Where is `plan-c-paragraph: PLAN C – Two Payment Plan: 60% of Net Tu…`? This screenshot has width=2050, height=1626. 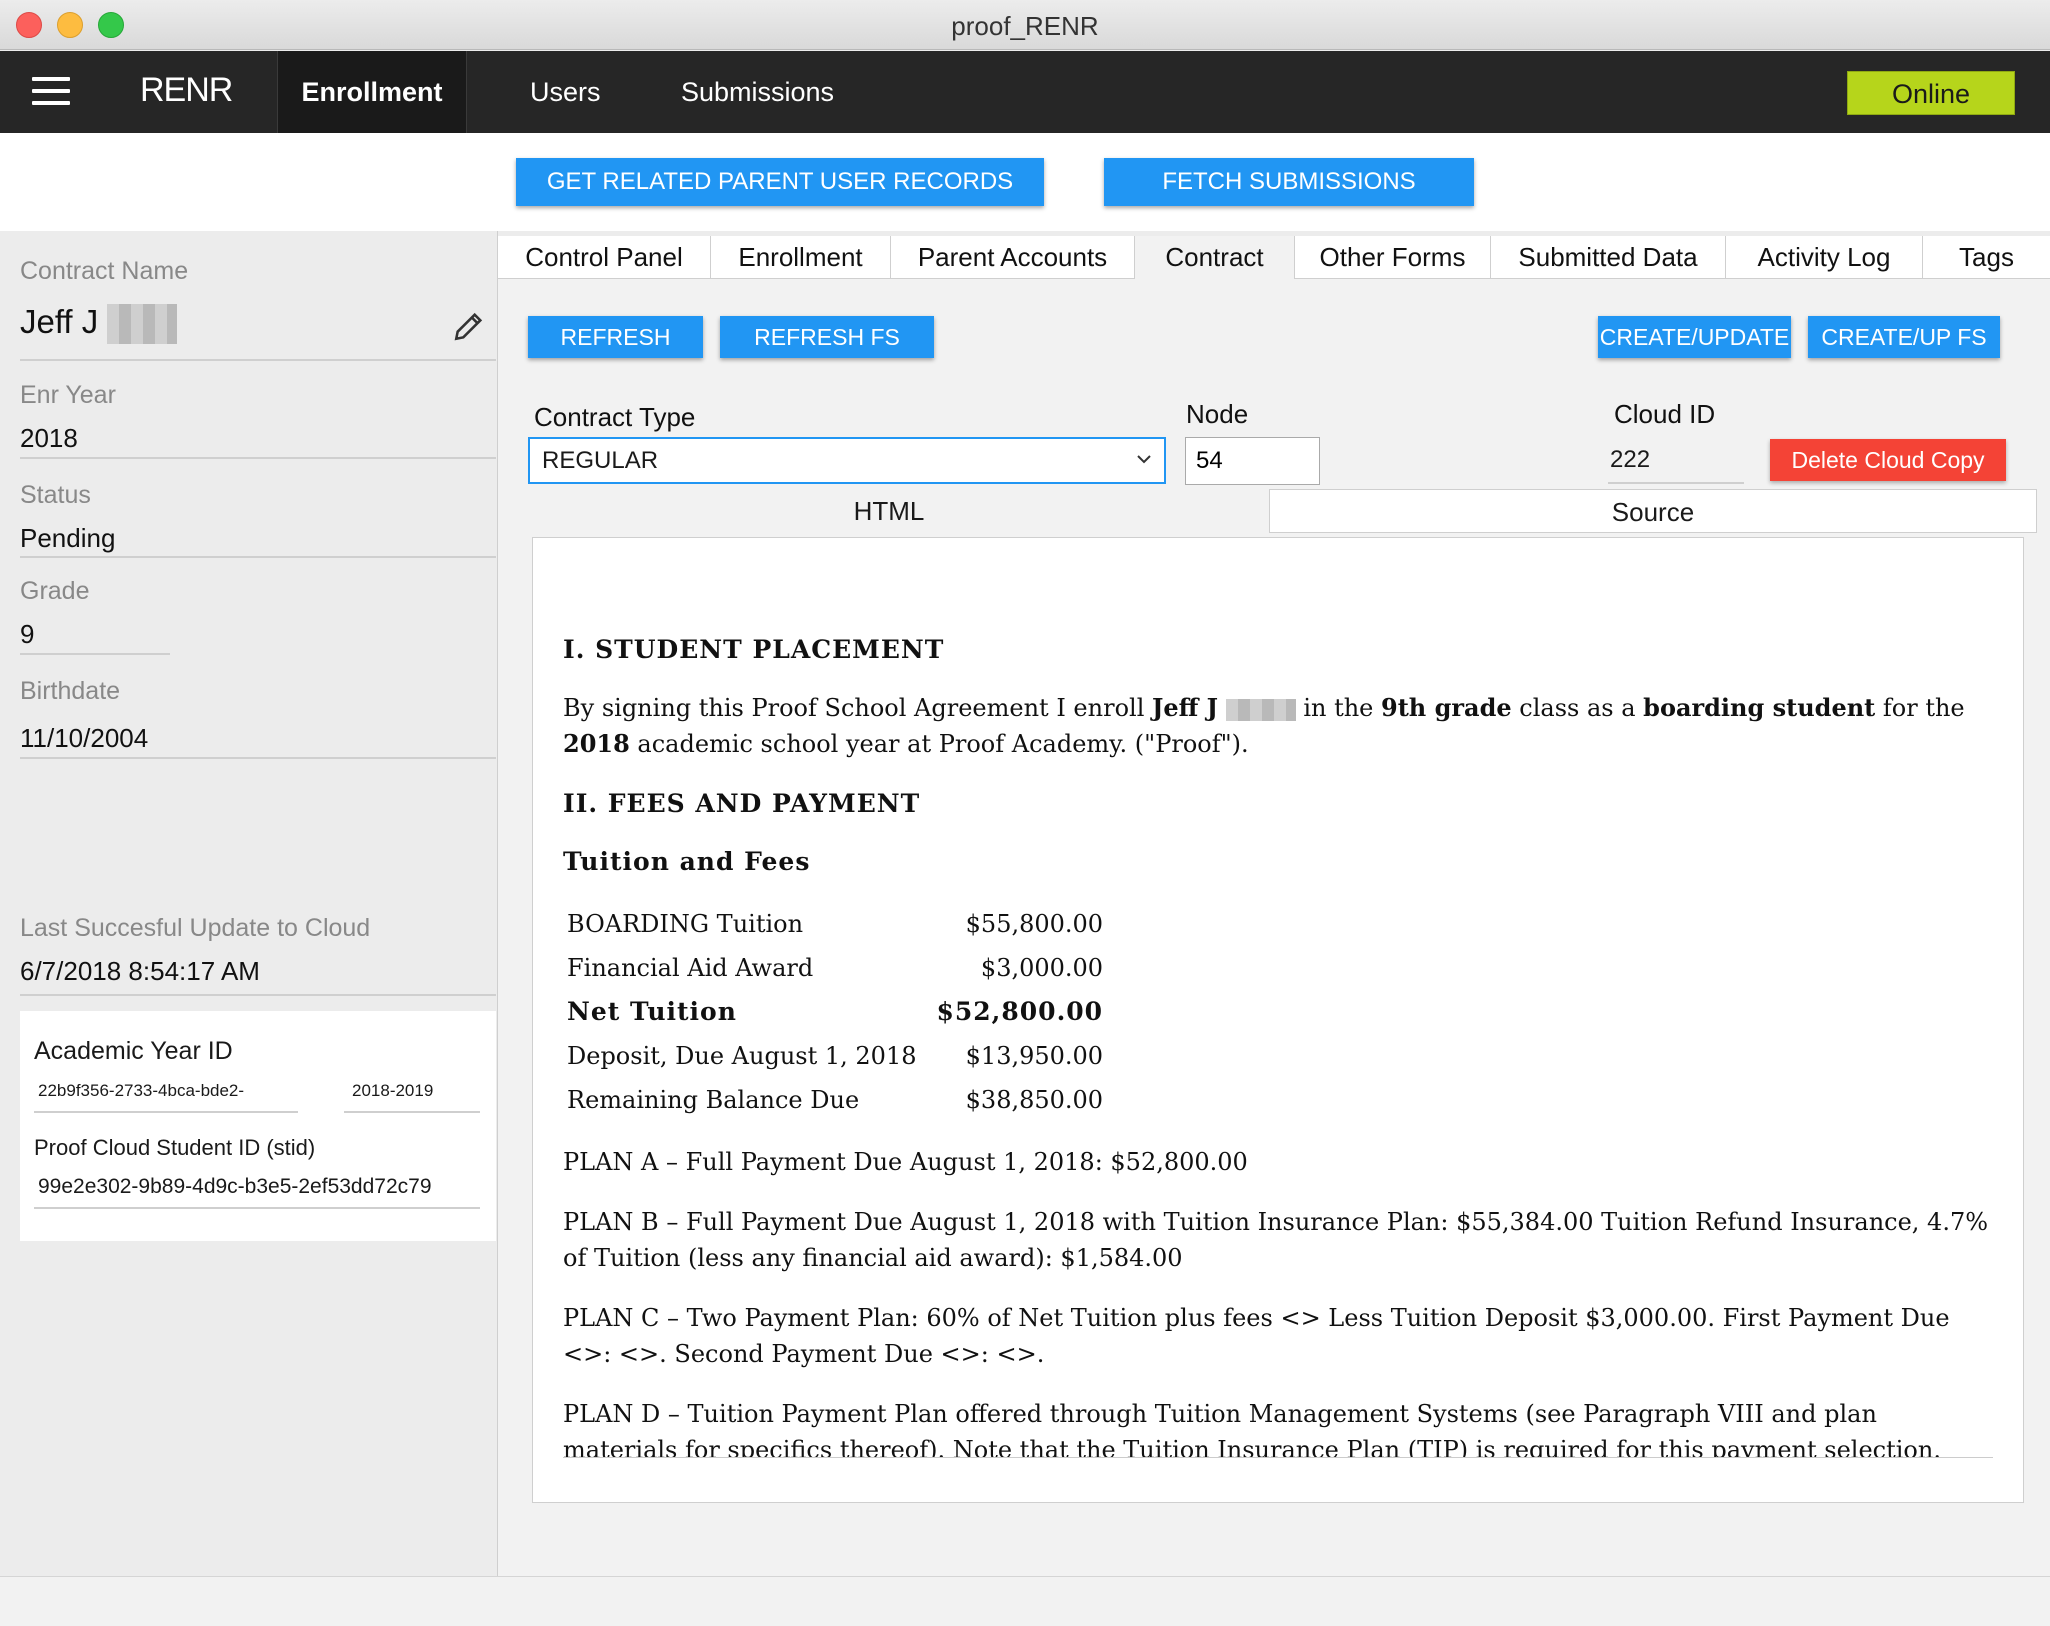
plan-c-paragraph: PLAN C – Two Payment Plan: 60% of Net Tu… is located at coordinates (1256, 1336).